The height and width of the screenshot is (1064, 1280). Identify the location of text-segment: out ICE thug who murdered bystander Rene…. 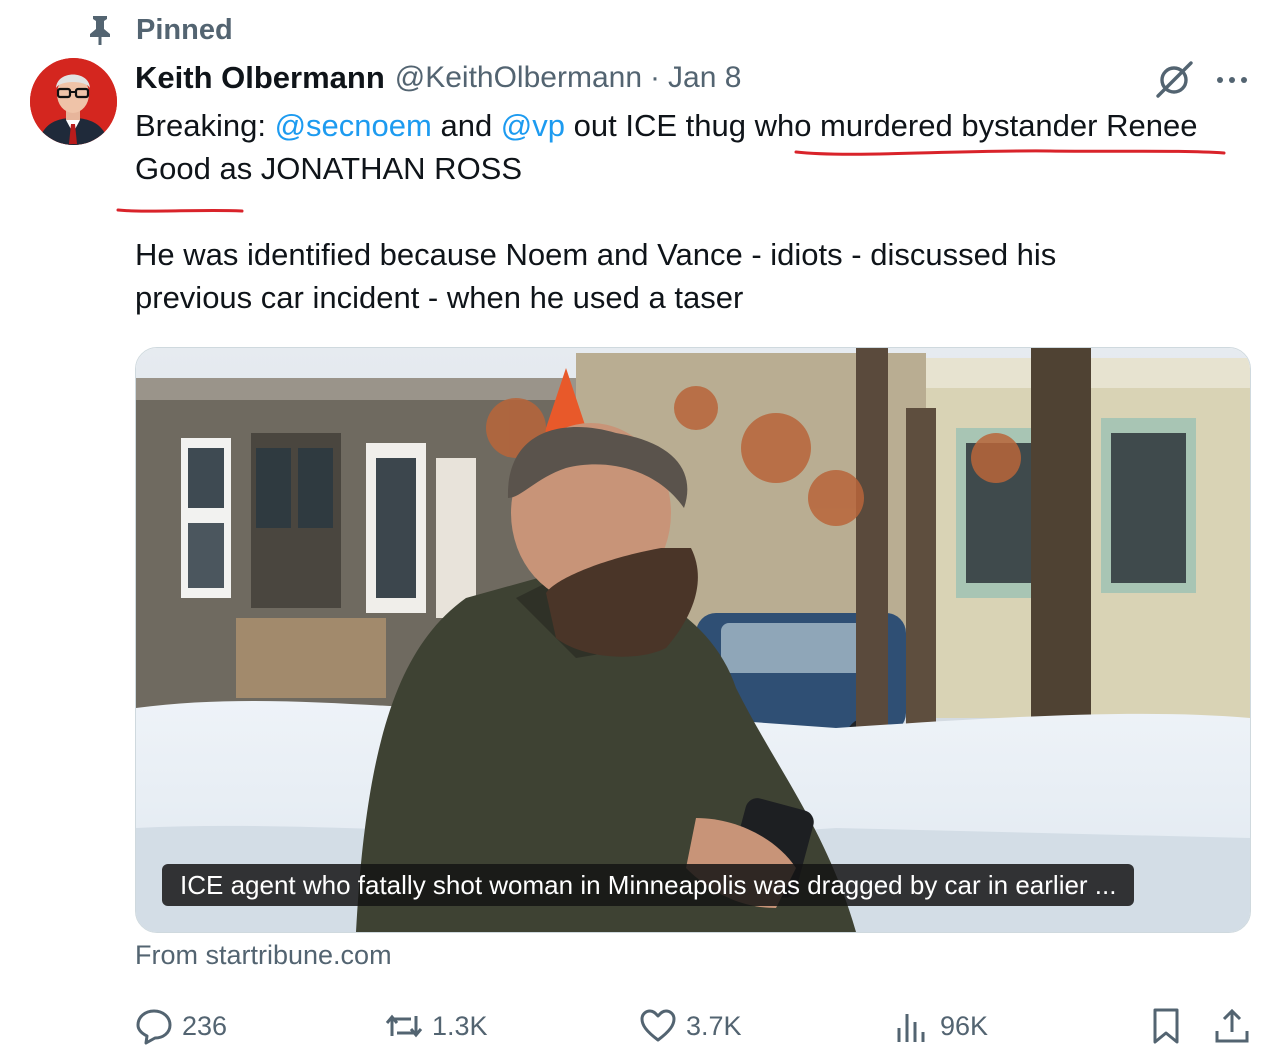
(881, 125).